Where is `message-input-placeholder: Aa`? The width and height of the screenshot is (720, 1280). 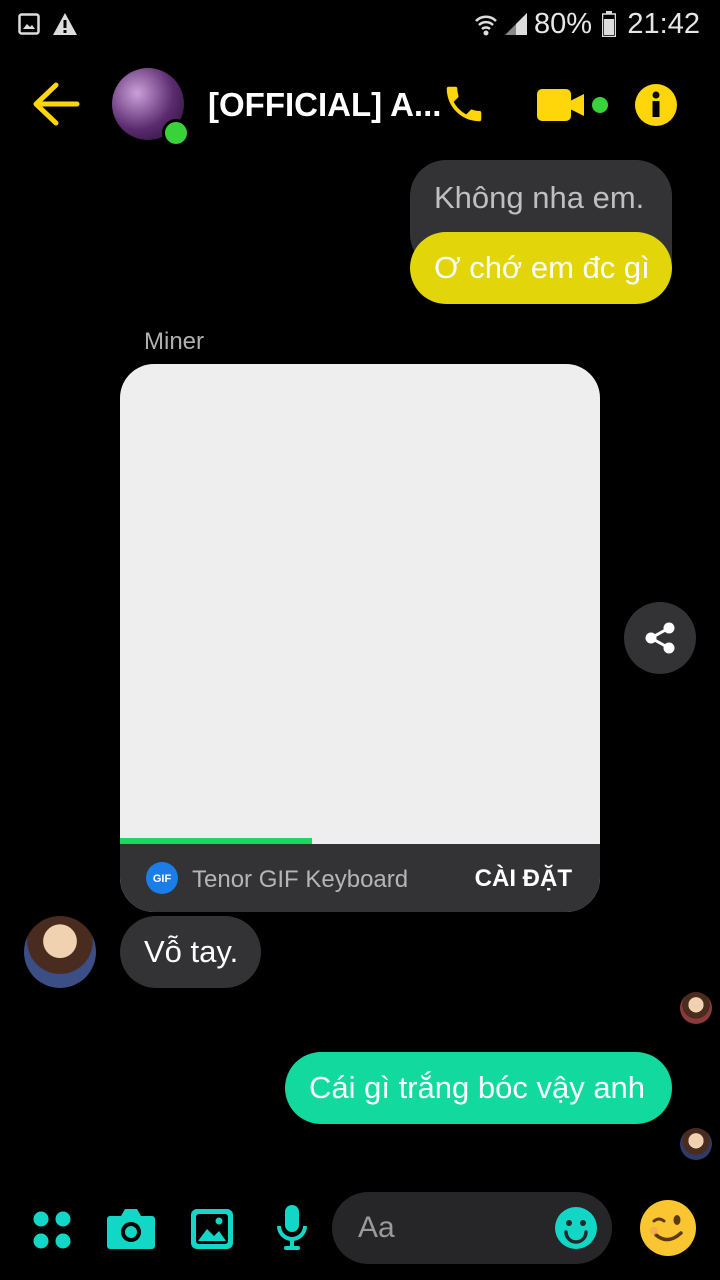 message-input-placeholder: Aa is located at coordinates (376, 1227).